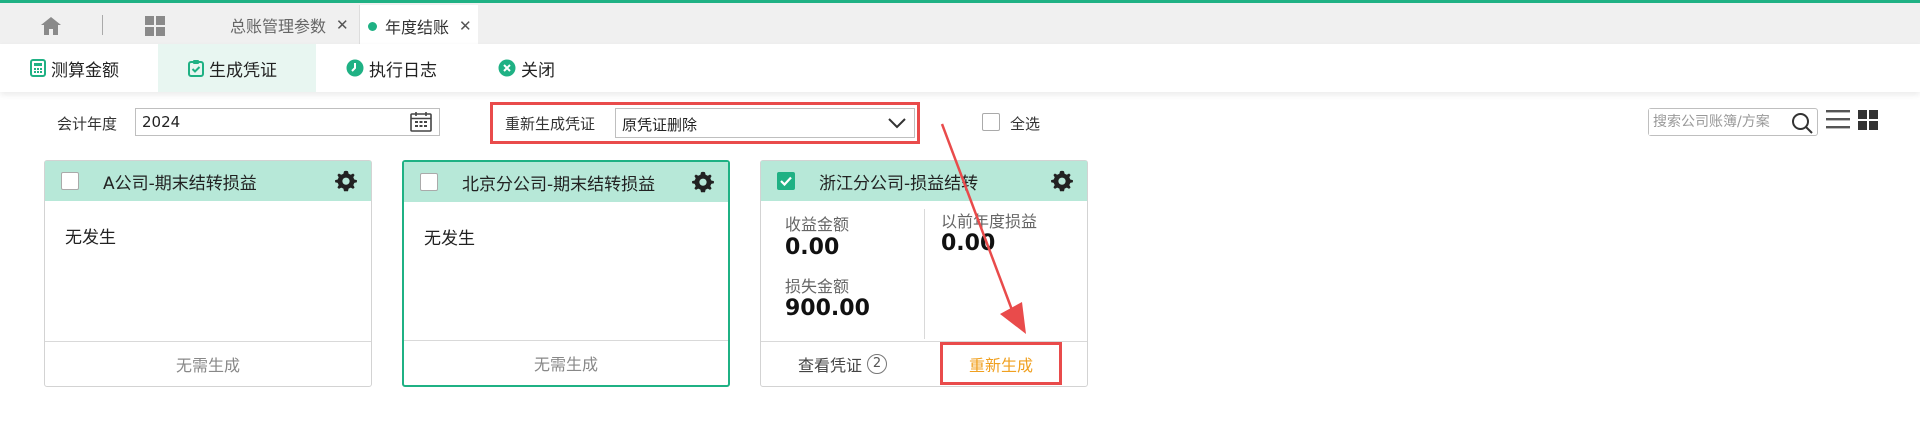 The width and height of the screenshot is (1920, 430). I want to click on search-box, so click(1733, 122).